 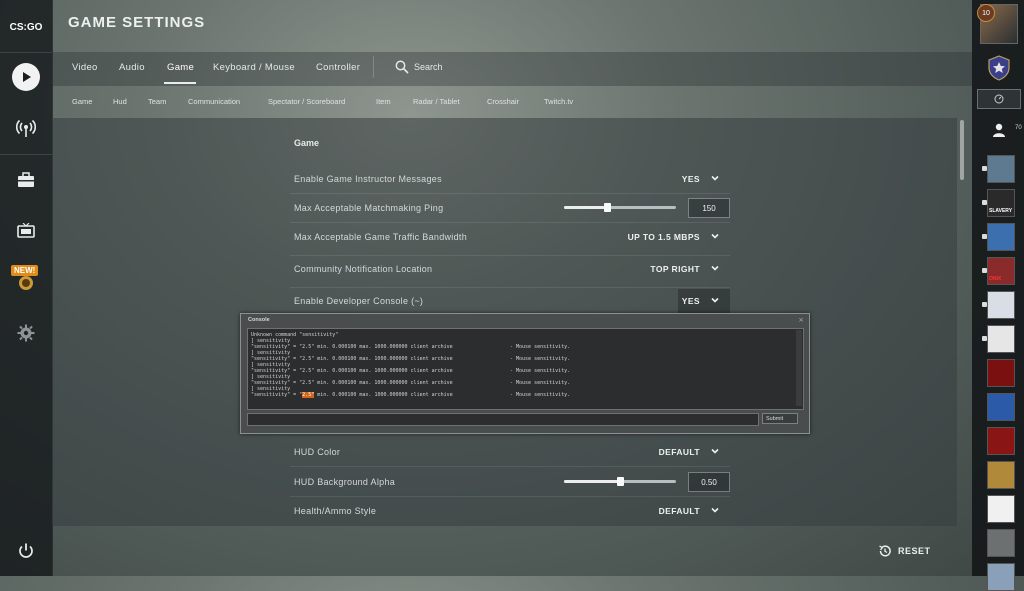 What do you see at coordinates (799, 368) in the screenshot?
I see `console-scrollbar` at bounding box center [799, 368].